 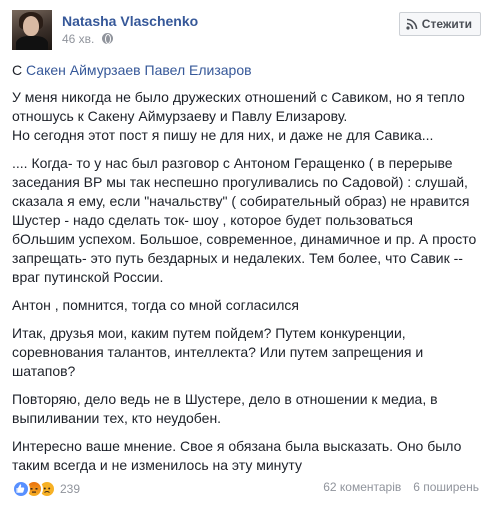 I want to click on tagged-person-link: Павел Елизаров, so click(x=198, y=70).